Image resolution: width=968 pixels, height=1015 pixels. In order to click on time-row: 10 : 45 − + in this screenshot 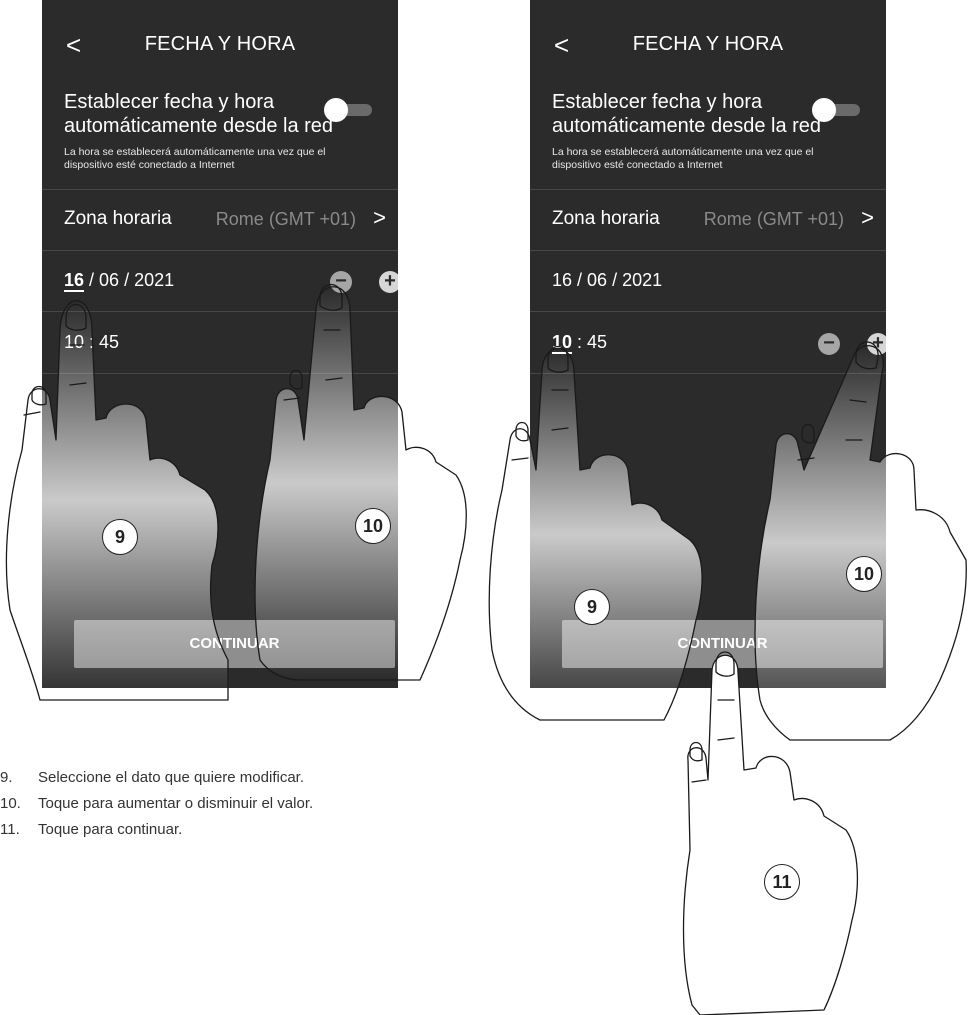, I will do `click(708, 343)`.